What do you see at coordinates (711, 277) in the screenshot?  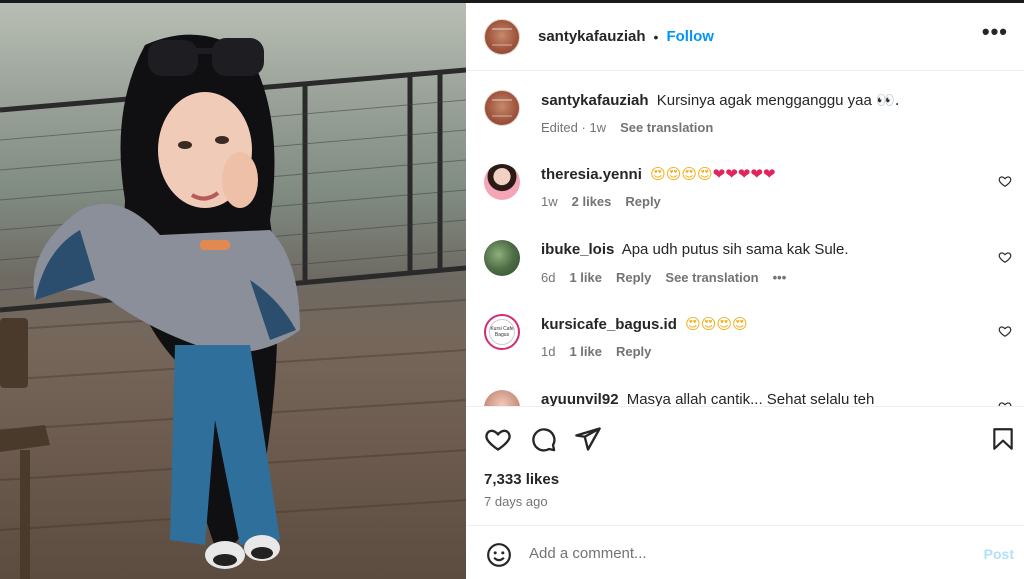 I see `comment-see-translation: See translation` at bounding box center [711, 277].